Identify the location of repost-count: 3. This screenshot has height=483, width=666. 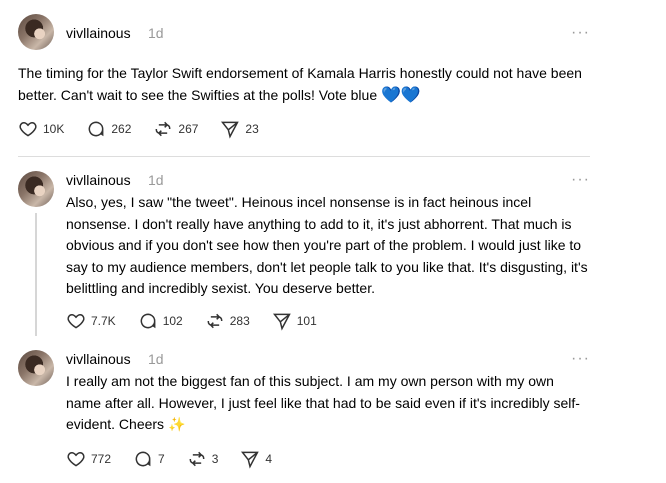
(215, 459).